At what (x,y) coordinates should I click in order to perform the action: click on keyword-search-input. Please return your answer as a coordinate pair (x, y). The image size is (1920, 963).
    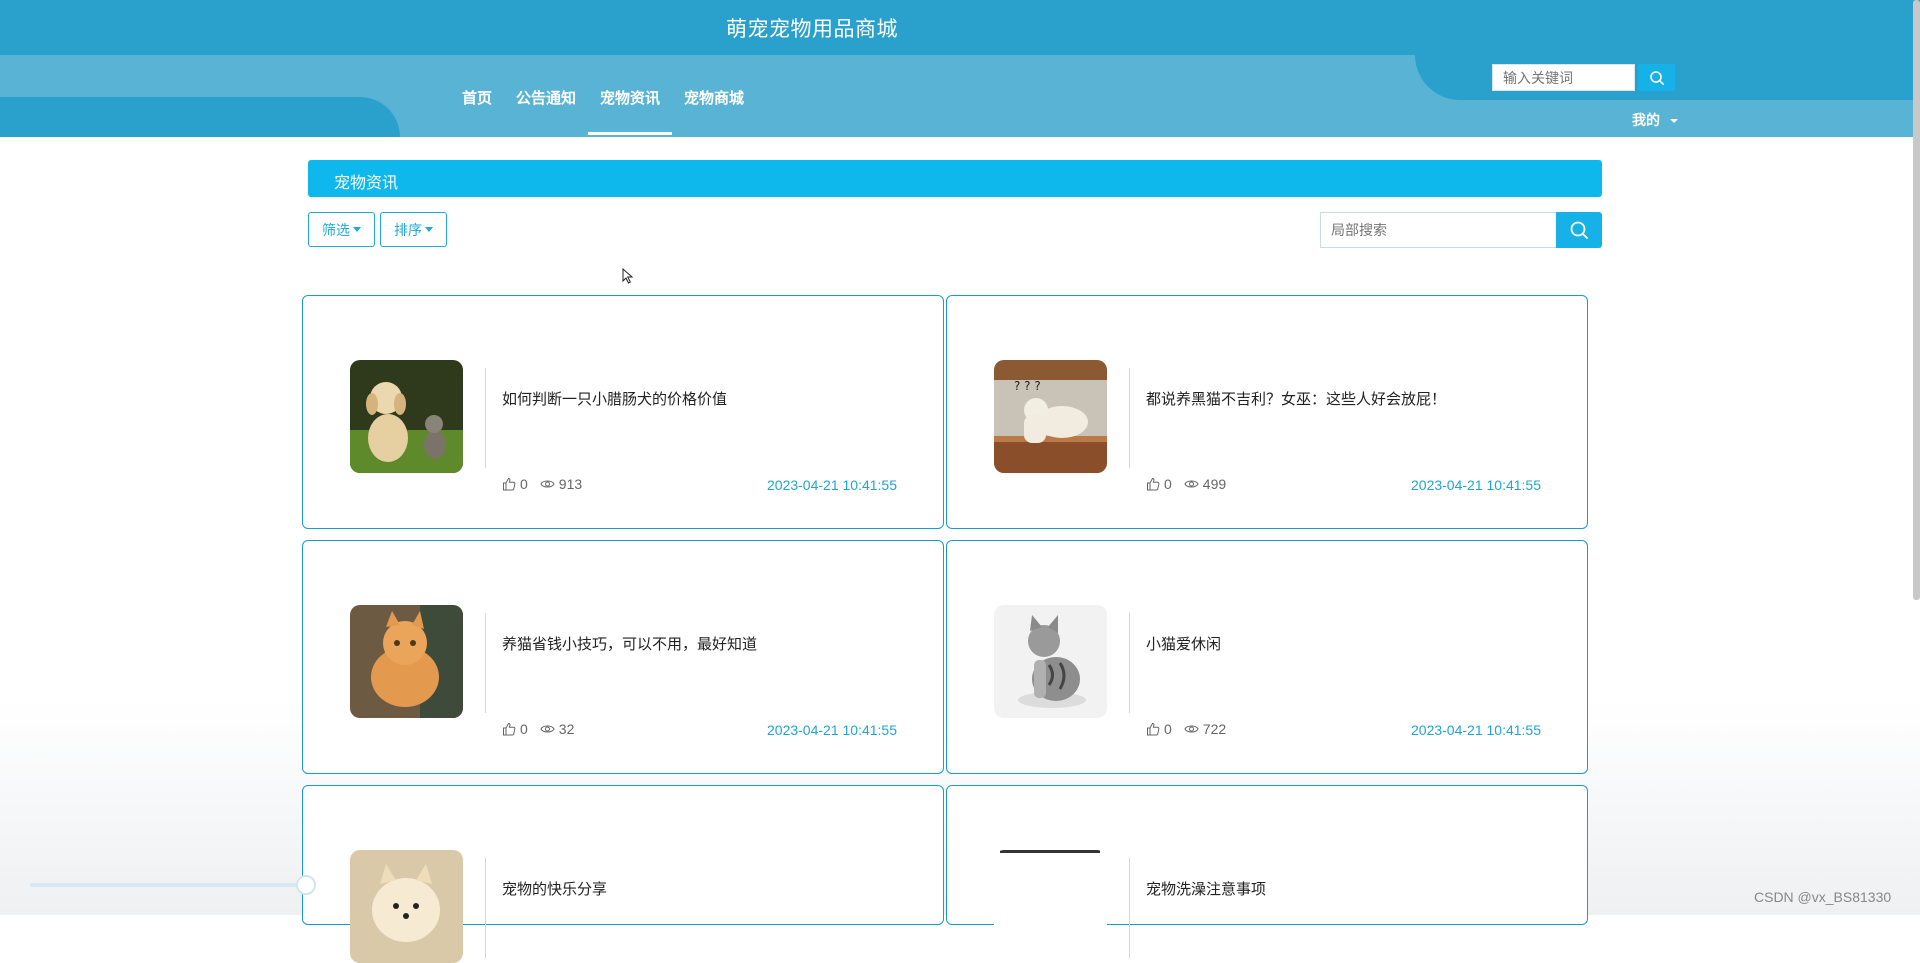
    Looking at the image, I should click on (1563, 77).